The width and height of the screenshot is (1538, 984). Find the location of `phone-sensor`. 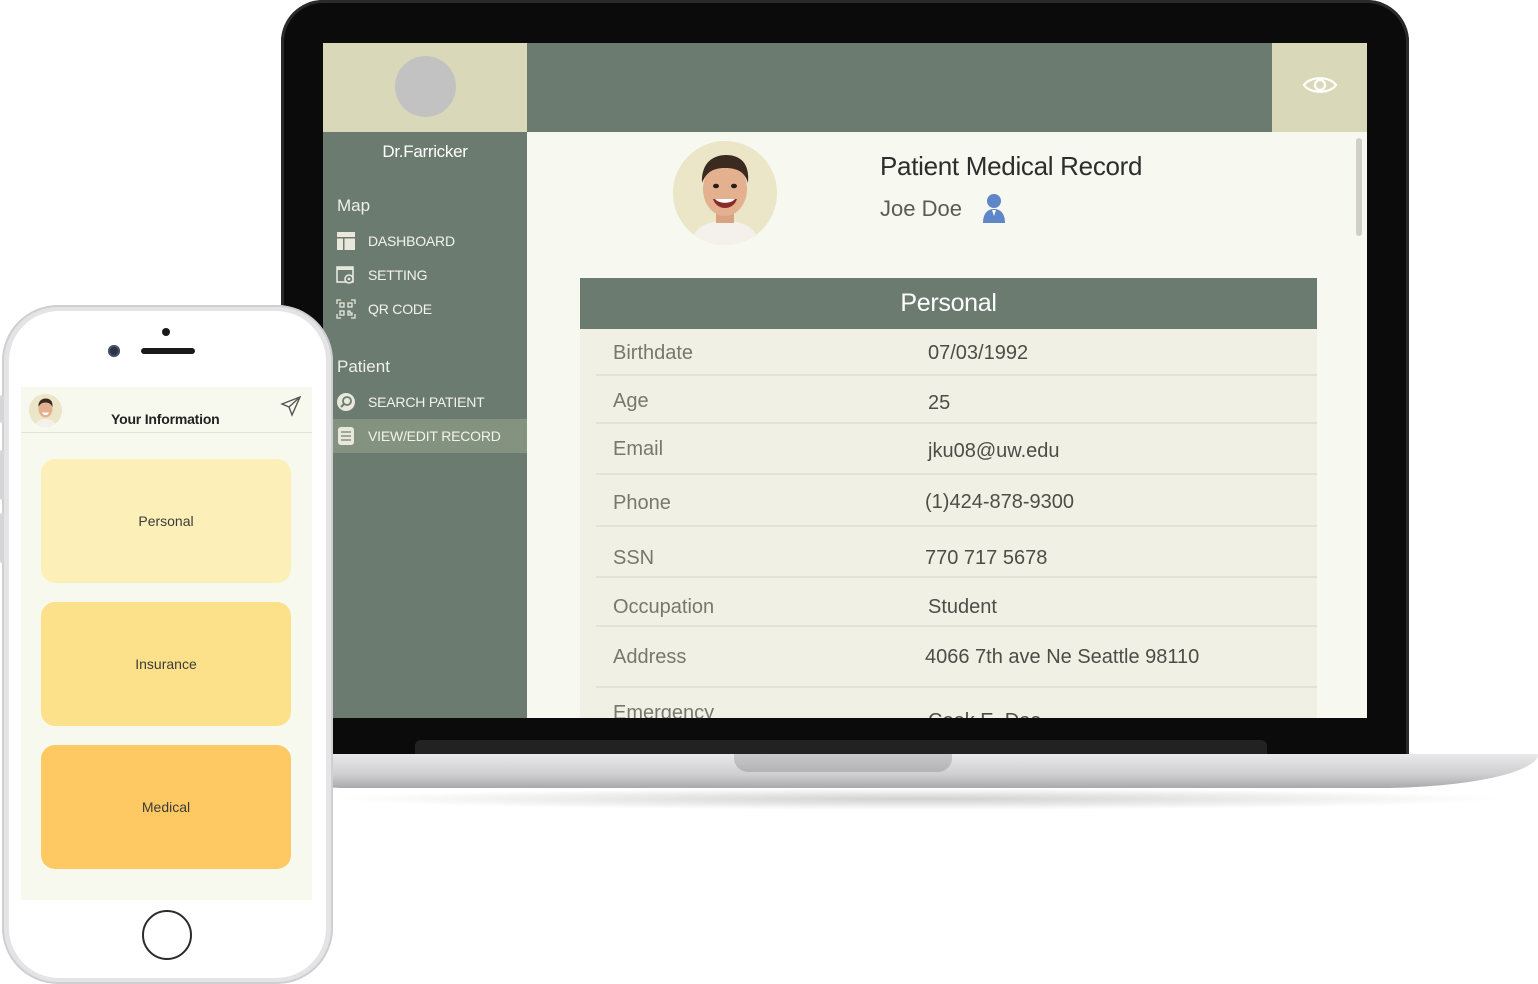

phone-sensor is located at coordinates (166, 332).